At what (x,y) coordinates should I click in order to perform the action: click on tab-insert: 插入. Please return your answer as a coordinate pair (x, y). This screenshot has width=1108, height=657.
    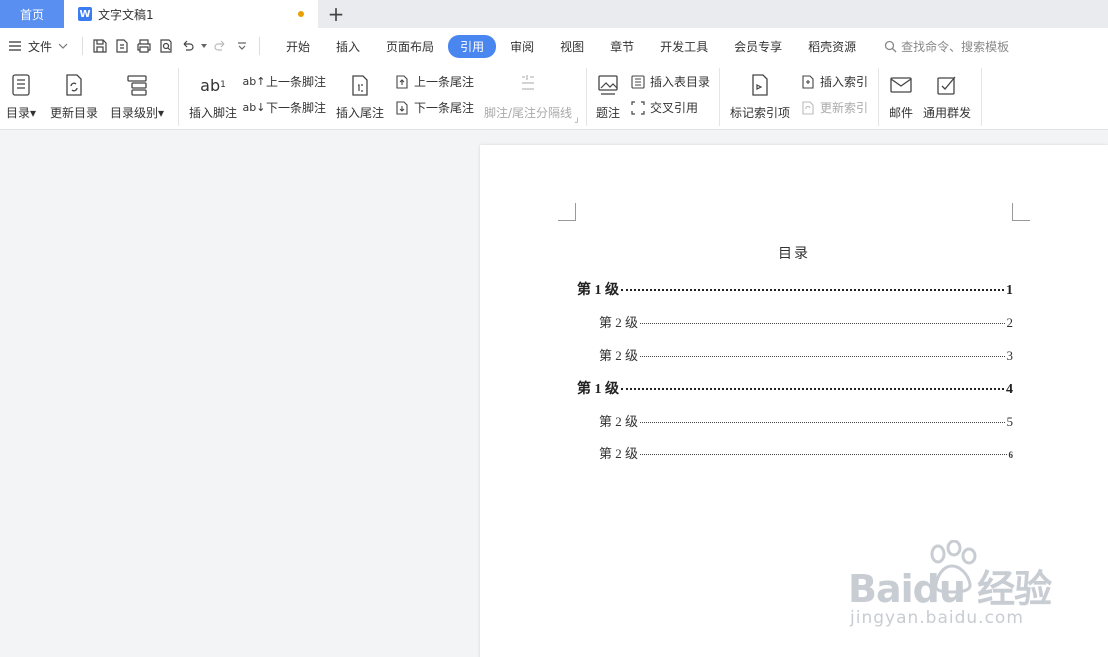
    Looking at the image, I should click on (348, 46).